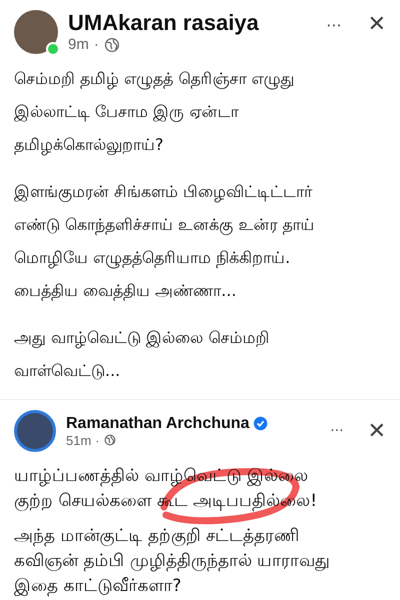  Describe the element at coordinates (79, 440) in the screenshot. I see `post-time: 51m` at that location.